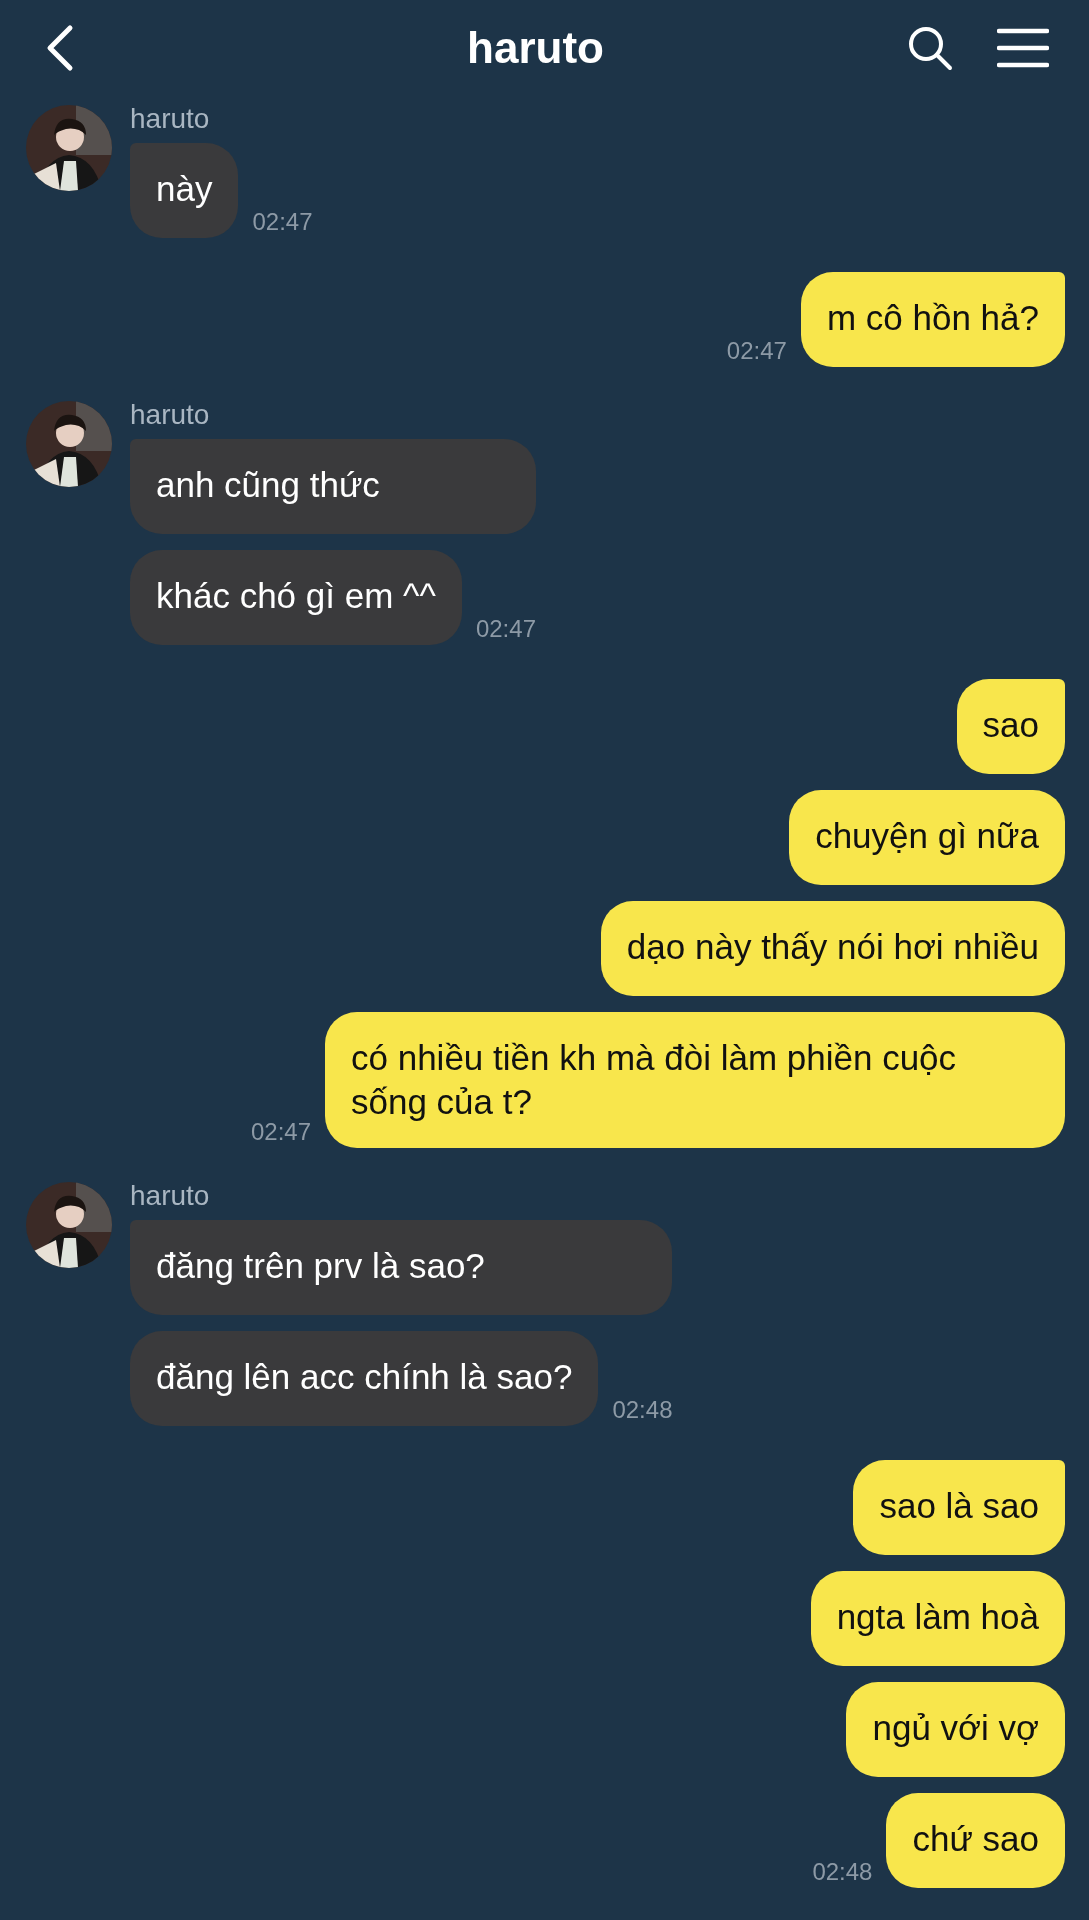  What do you see at coordinates (1010, 726) in the screenshot?
I see `message-bubble: sao` at bounding box center [1010, 726].